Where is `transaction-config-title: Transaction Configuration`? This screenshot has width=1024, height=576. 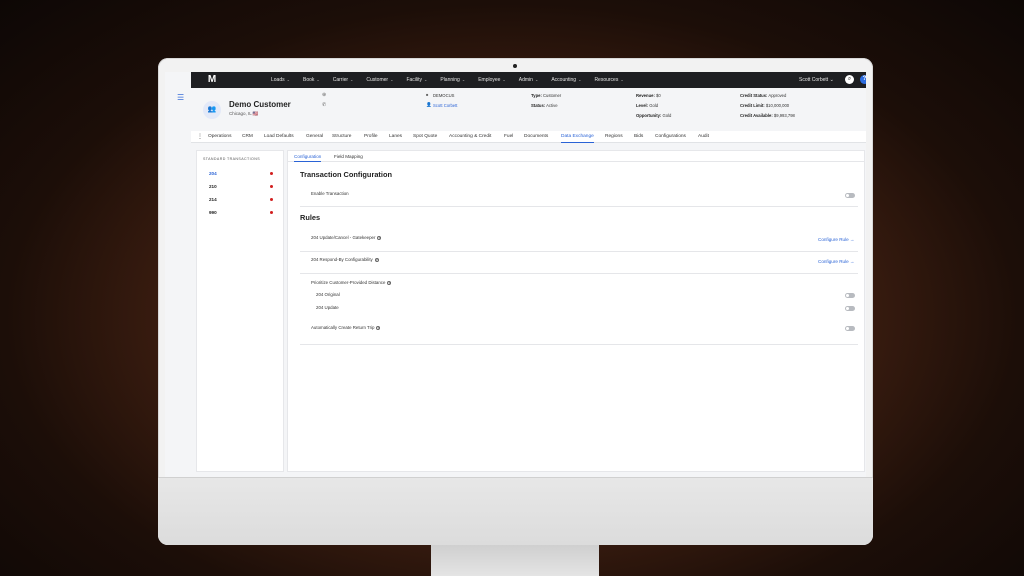
transaction-config-title: Transaction Configuration is located at coordinates (346, 174).